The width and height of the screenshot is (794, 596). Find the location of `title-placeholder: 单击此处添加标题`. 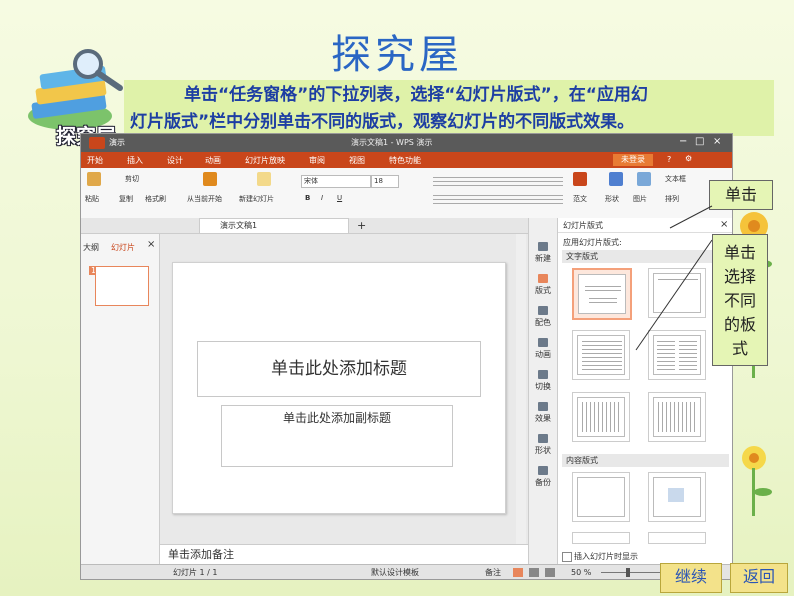

title-placeholder: 单击此处添加标题 is located at coordinates (339, 369).